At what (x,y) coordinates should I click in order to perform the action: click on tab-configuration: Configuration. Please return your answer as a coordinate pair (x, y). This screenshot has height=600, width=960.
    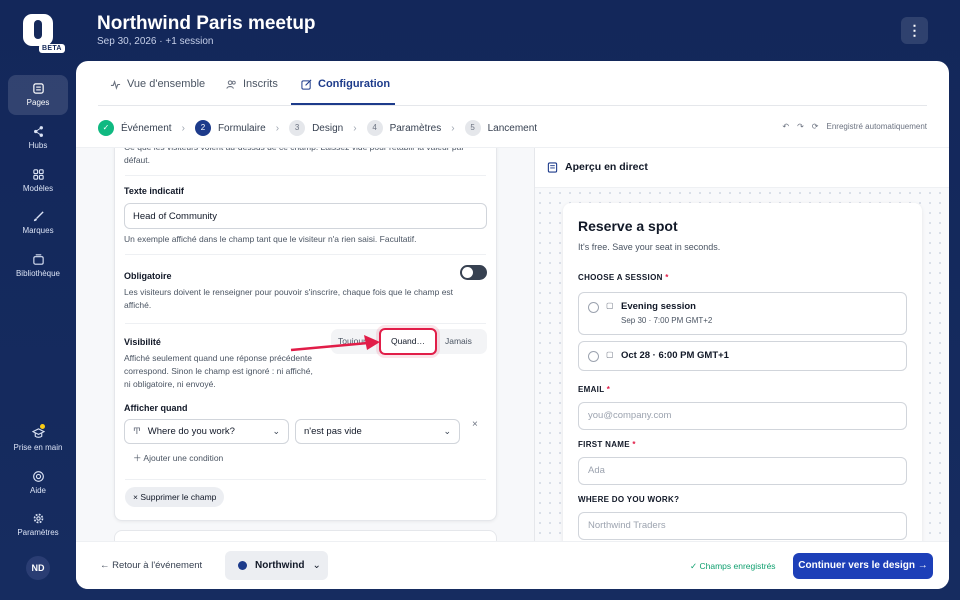
    Looking at the image, I should click on (345, 84).